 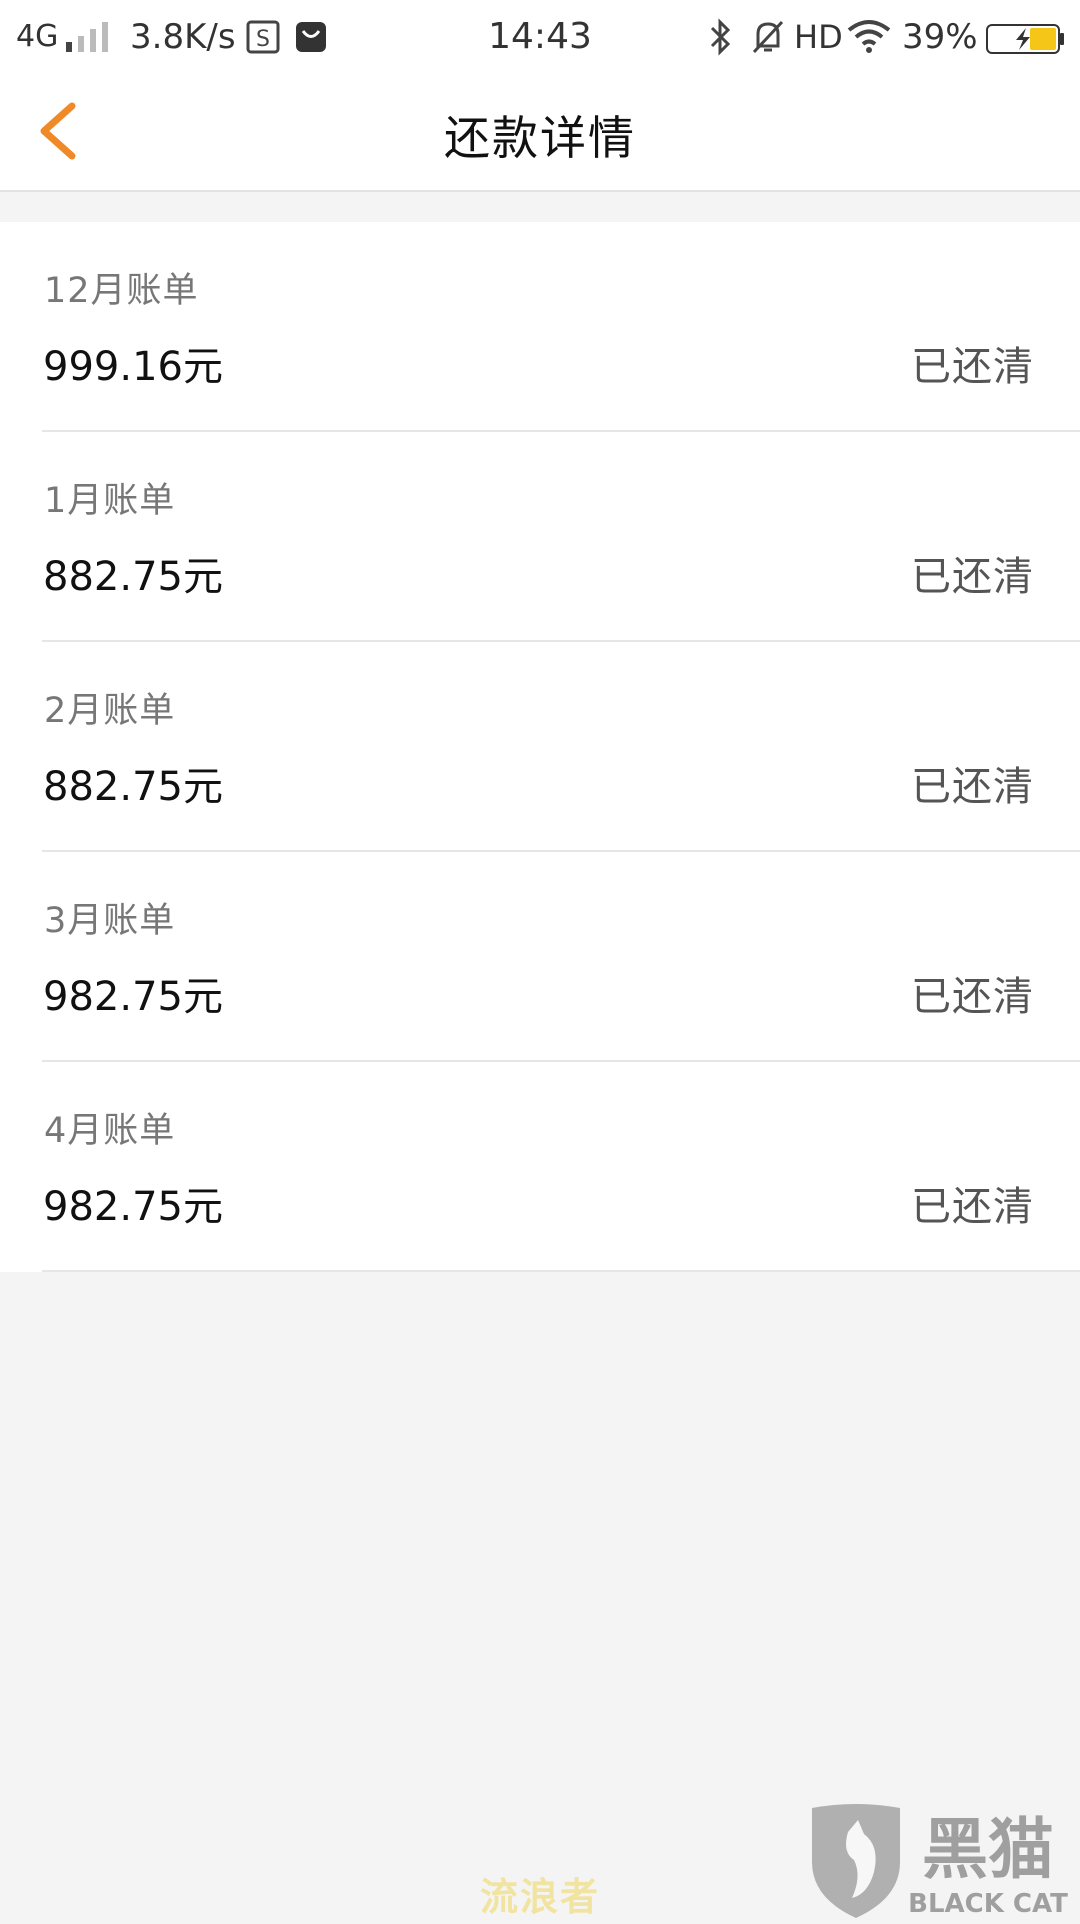 I want to click on bill-month: 3月账单, so click(x=110, y=921).